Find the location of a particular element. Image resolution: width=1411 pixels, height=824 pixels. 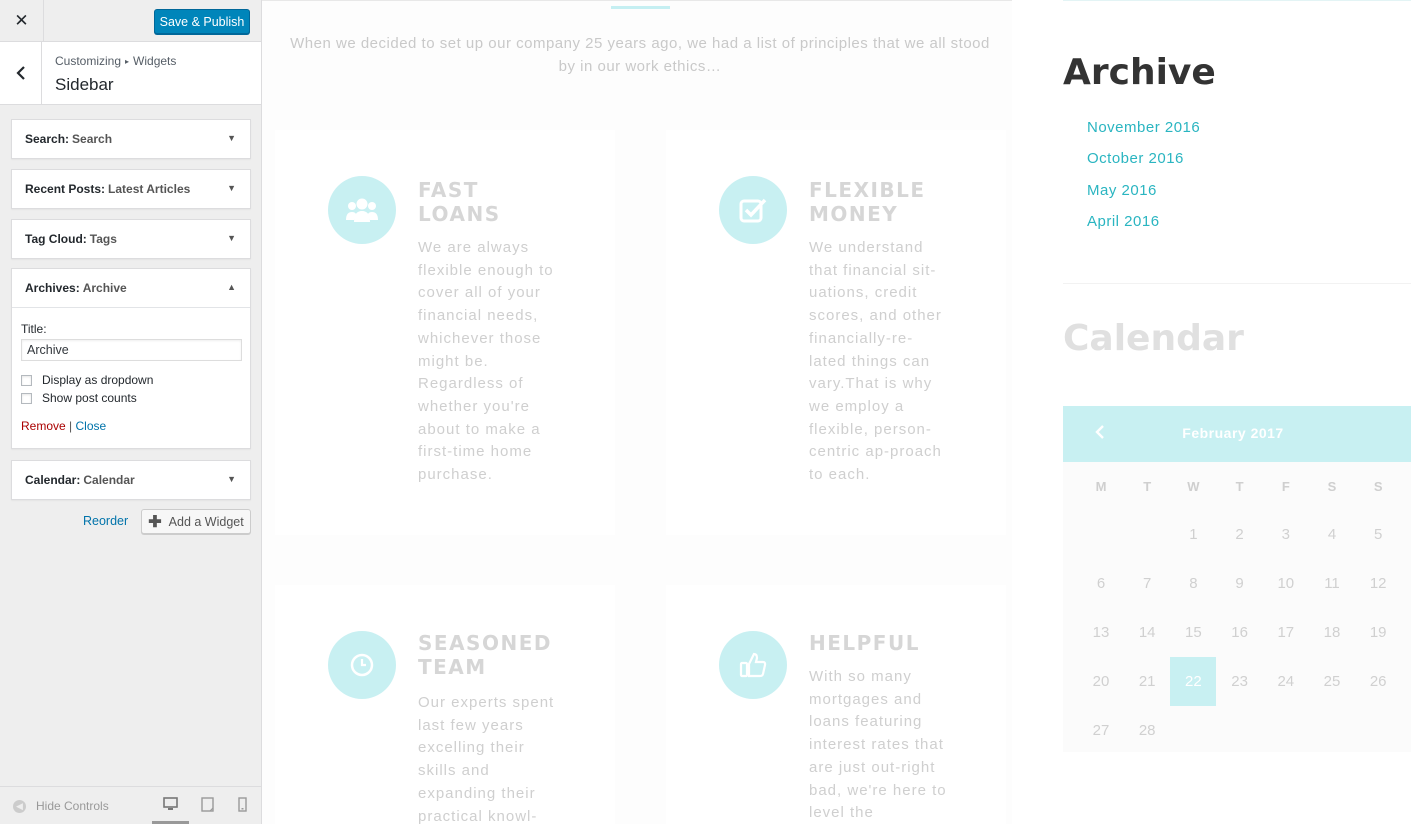

chevron-left-icon is located at coordinates (21, 73).